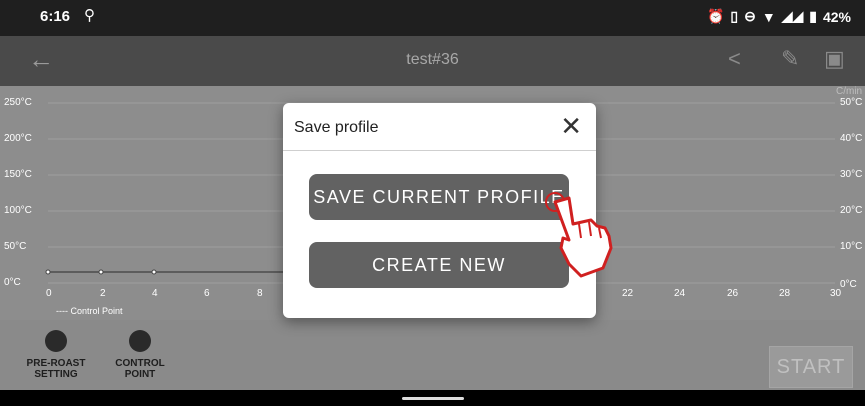  Describe the element at coordinates (851, 174) in the screenshot. I see `y-right-tick: 30°C` at that location.